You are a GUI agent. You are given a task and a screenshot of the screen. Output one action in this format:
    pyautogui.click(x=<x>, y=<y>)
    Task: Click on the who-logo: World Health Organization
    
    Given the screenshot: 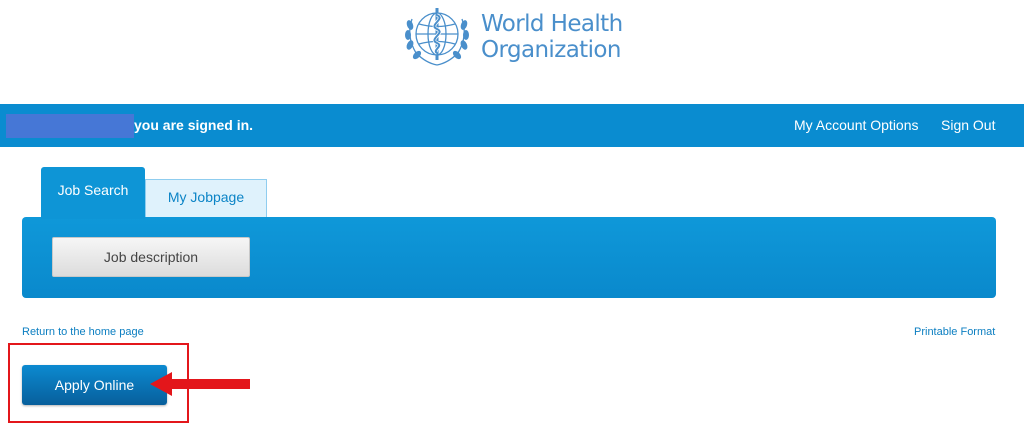 What is the action you would take?
    pyautogui.click(x=511, y=37)
    